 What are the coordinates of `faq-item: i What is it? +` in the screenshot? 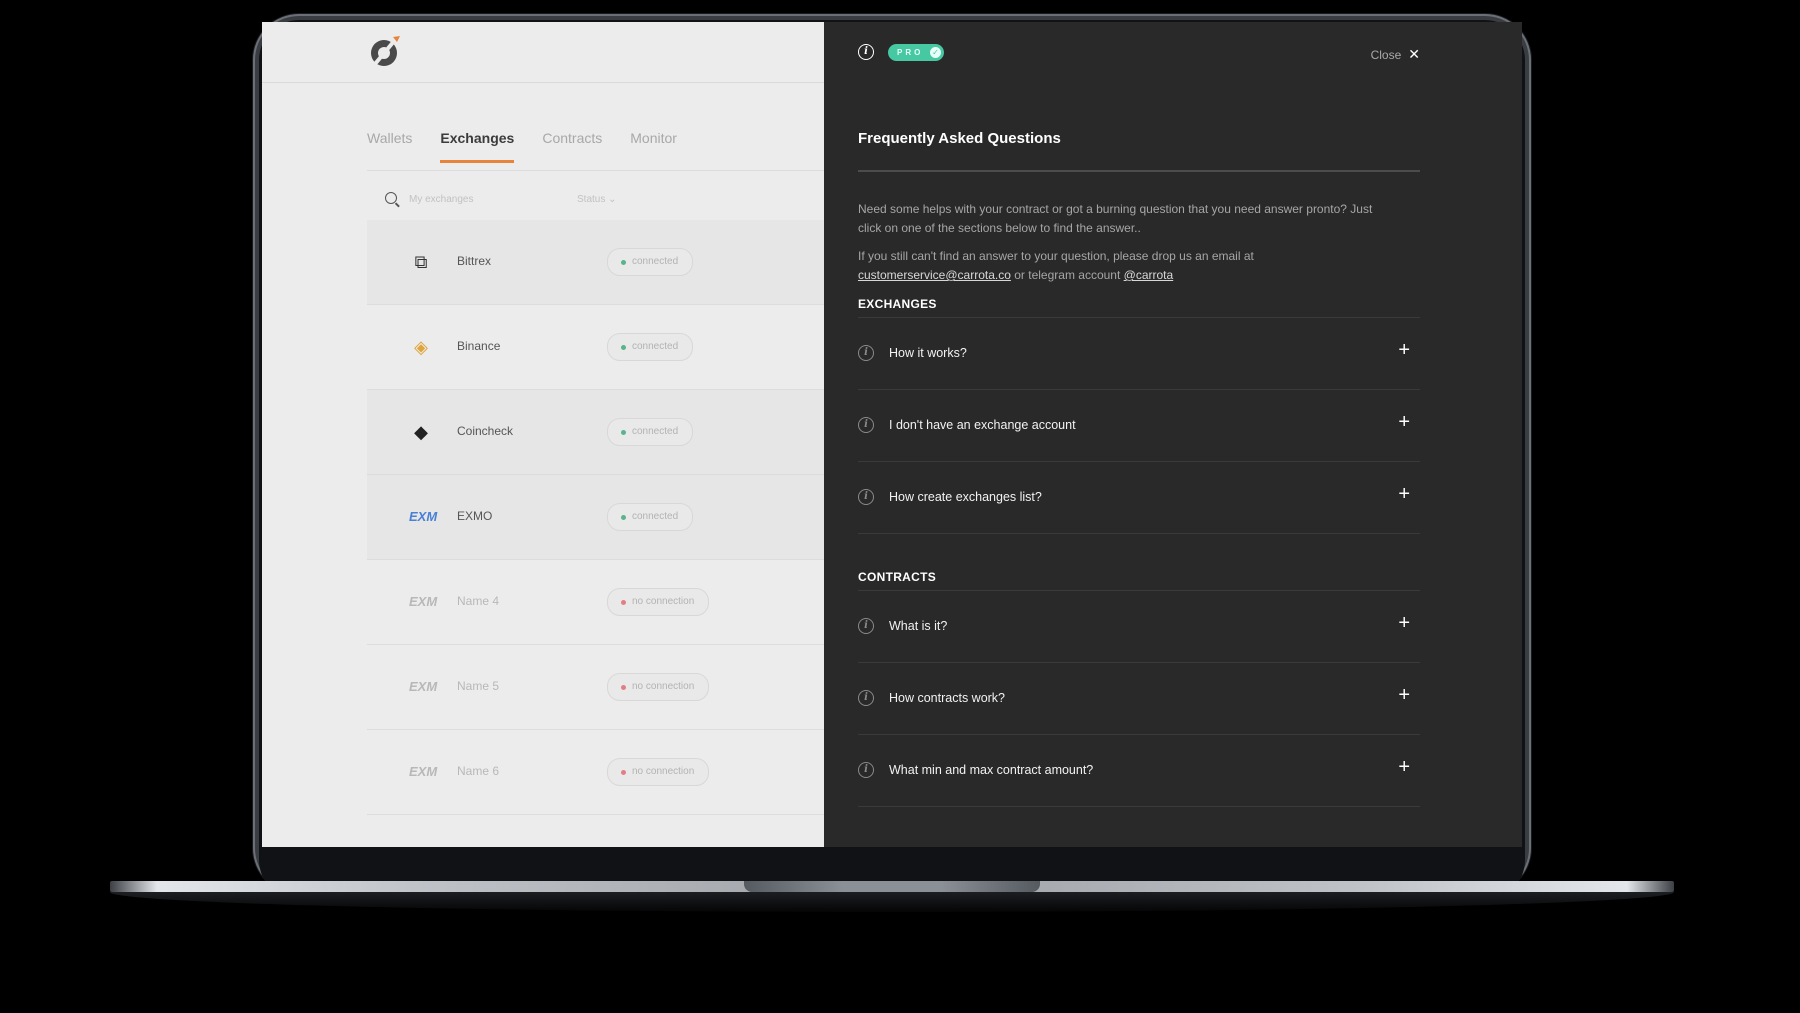 It's located at (1139, 627).